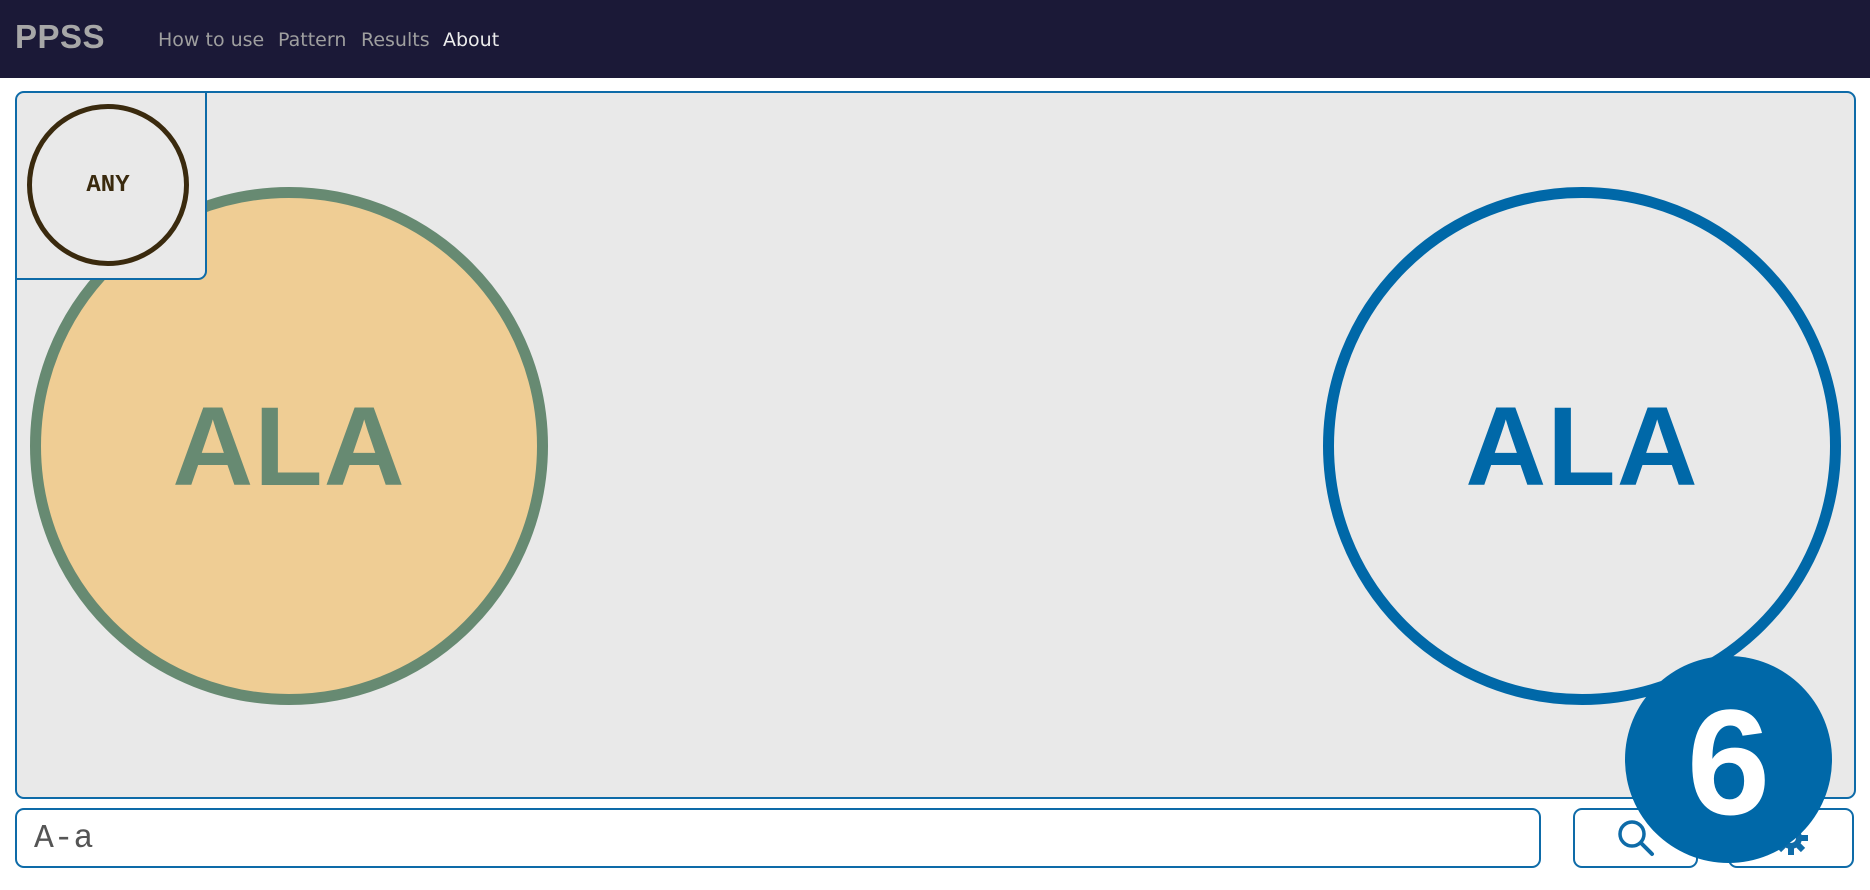  I want to click on brand-logo: PPSS, so click(60, 37).